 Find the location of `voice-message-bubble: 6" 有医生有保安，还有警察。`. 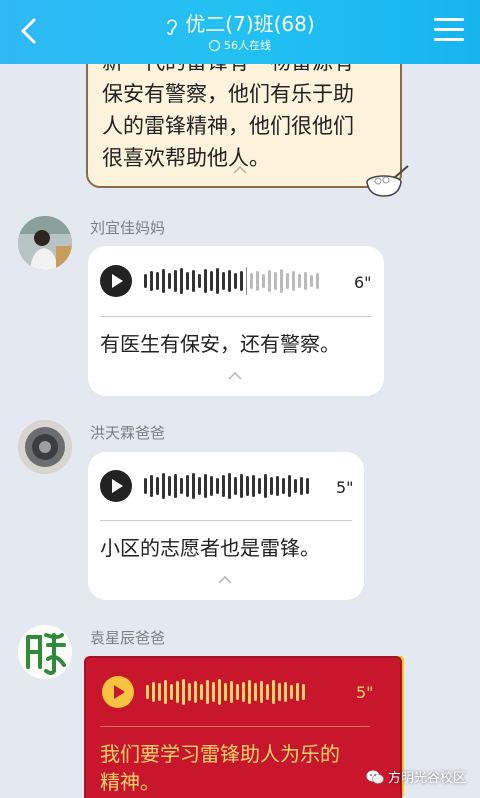

voice-message-bubble: 6" 有医生有保安，还有警察。 is located at coordinates (236, 321).